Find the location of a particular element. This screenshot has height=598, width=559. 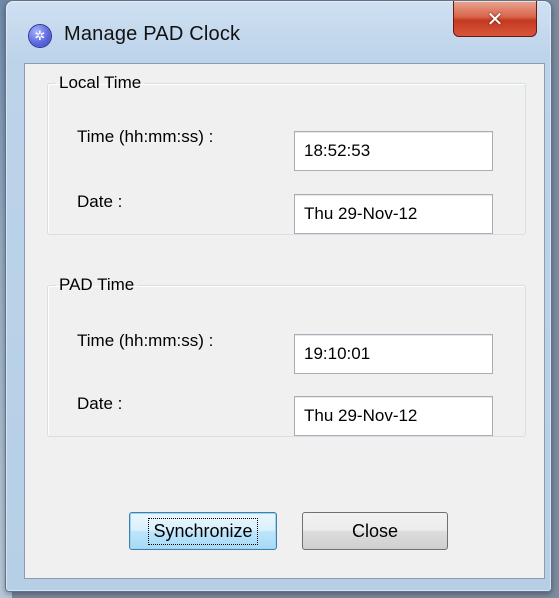

local-time-label: Time (hh:mm:ss) : is located at coordinates (145, 136).